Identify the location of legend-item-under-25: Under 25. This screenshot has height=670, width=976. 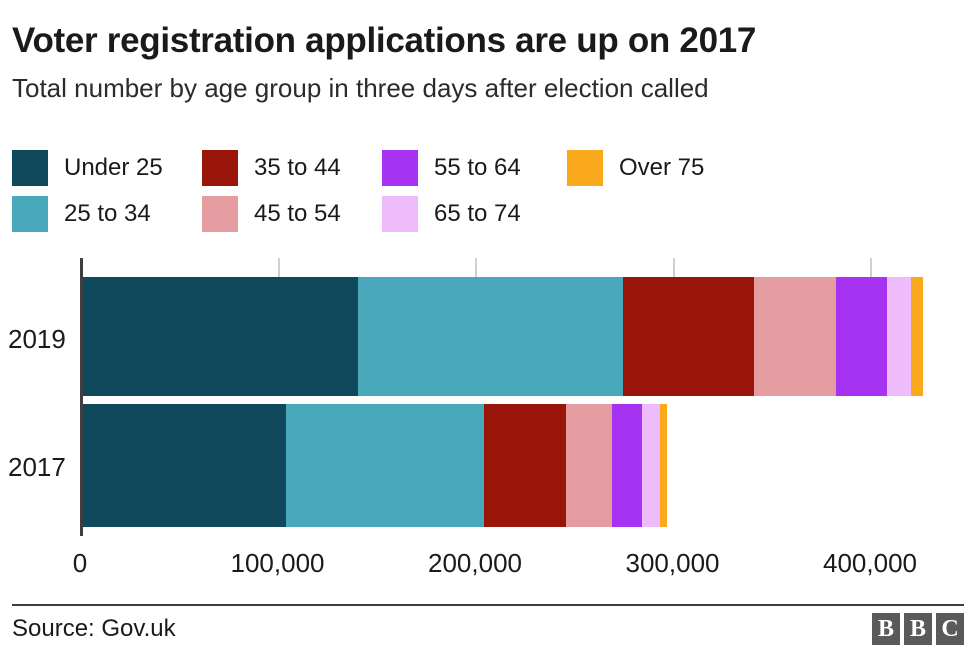
(107, 168).